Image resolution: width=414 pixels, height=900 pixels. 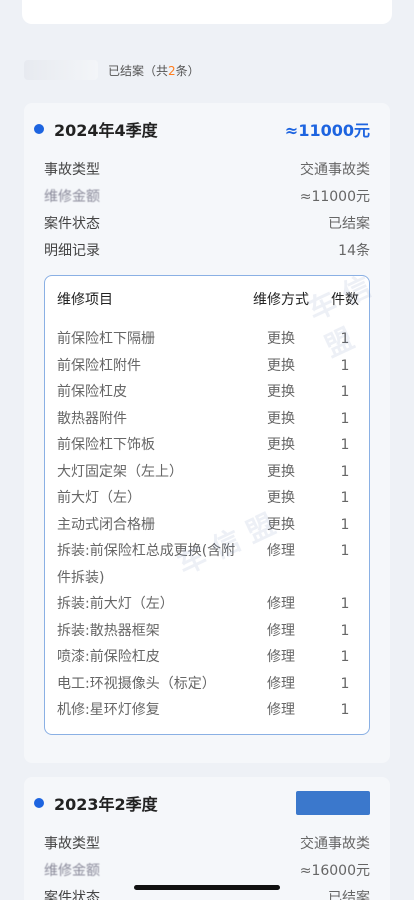 I want to click on detail-item: 散热器附件, so click(x=92, y=418).